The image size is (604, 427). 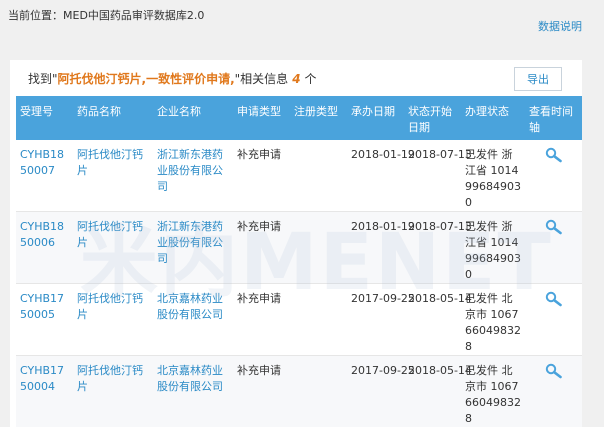 What do you see at coordinates (113, 118) in the screenshot?
I see `col-header-drug: 药品名称` at bounding box center [113, 118].